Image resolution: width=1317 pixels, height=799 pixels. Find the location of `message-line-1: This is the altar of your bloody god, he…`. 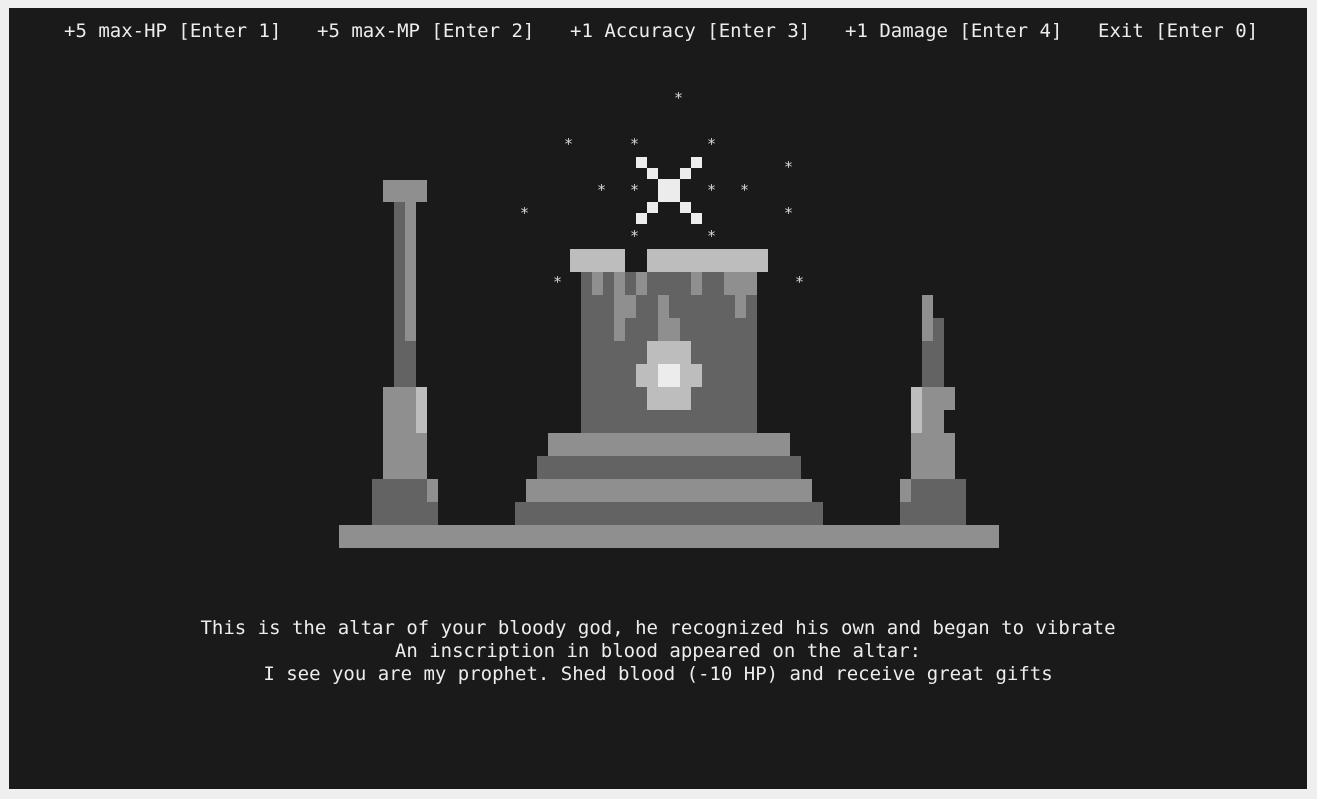

message-line-1: This is the altar of your bloody god, he… is located at coordinates (658, 628).